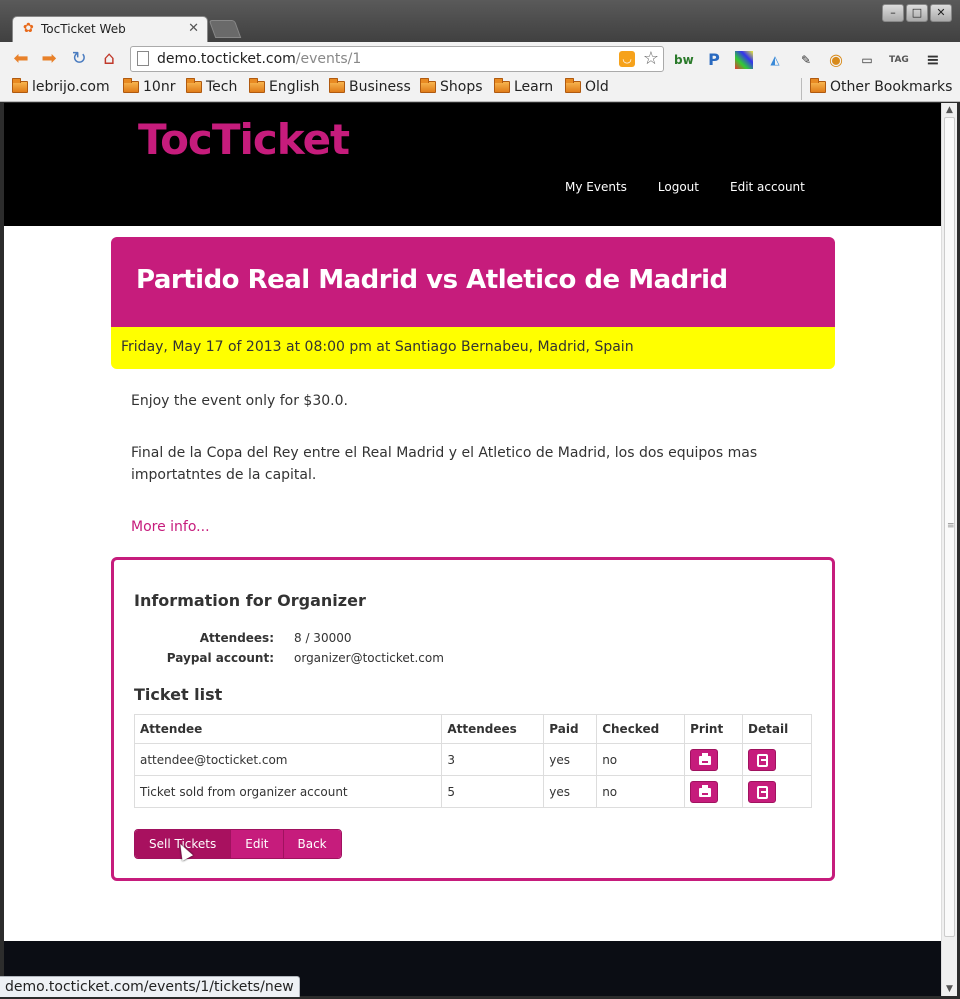 The image size is (960, 999). Describe the element at coordinates (480, 21) in the screenshot. I see `browser-titlebar: ✿ TocTicket Web ✕ – □ ✕` at that location.